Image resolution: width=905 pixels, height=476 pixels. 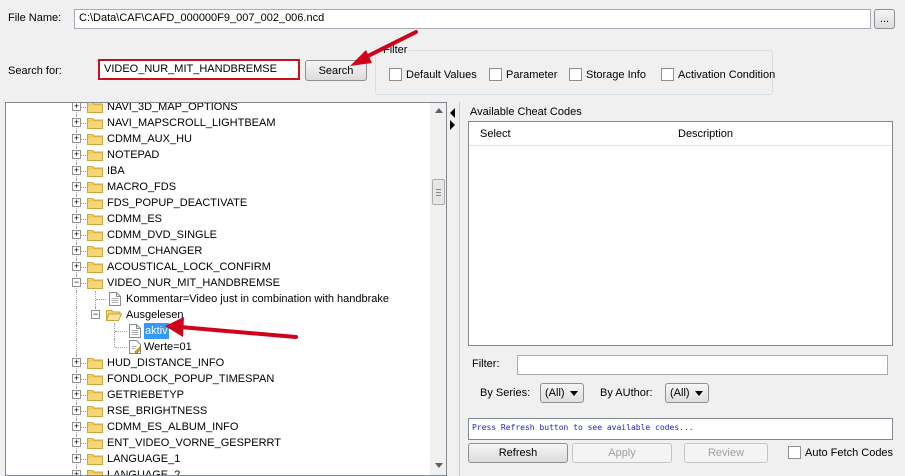 What do you see at coordinates (231, 328) in the screenshot?
I see `annotation-arrow-aktiv` at bounding box center [231, 328].